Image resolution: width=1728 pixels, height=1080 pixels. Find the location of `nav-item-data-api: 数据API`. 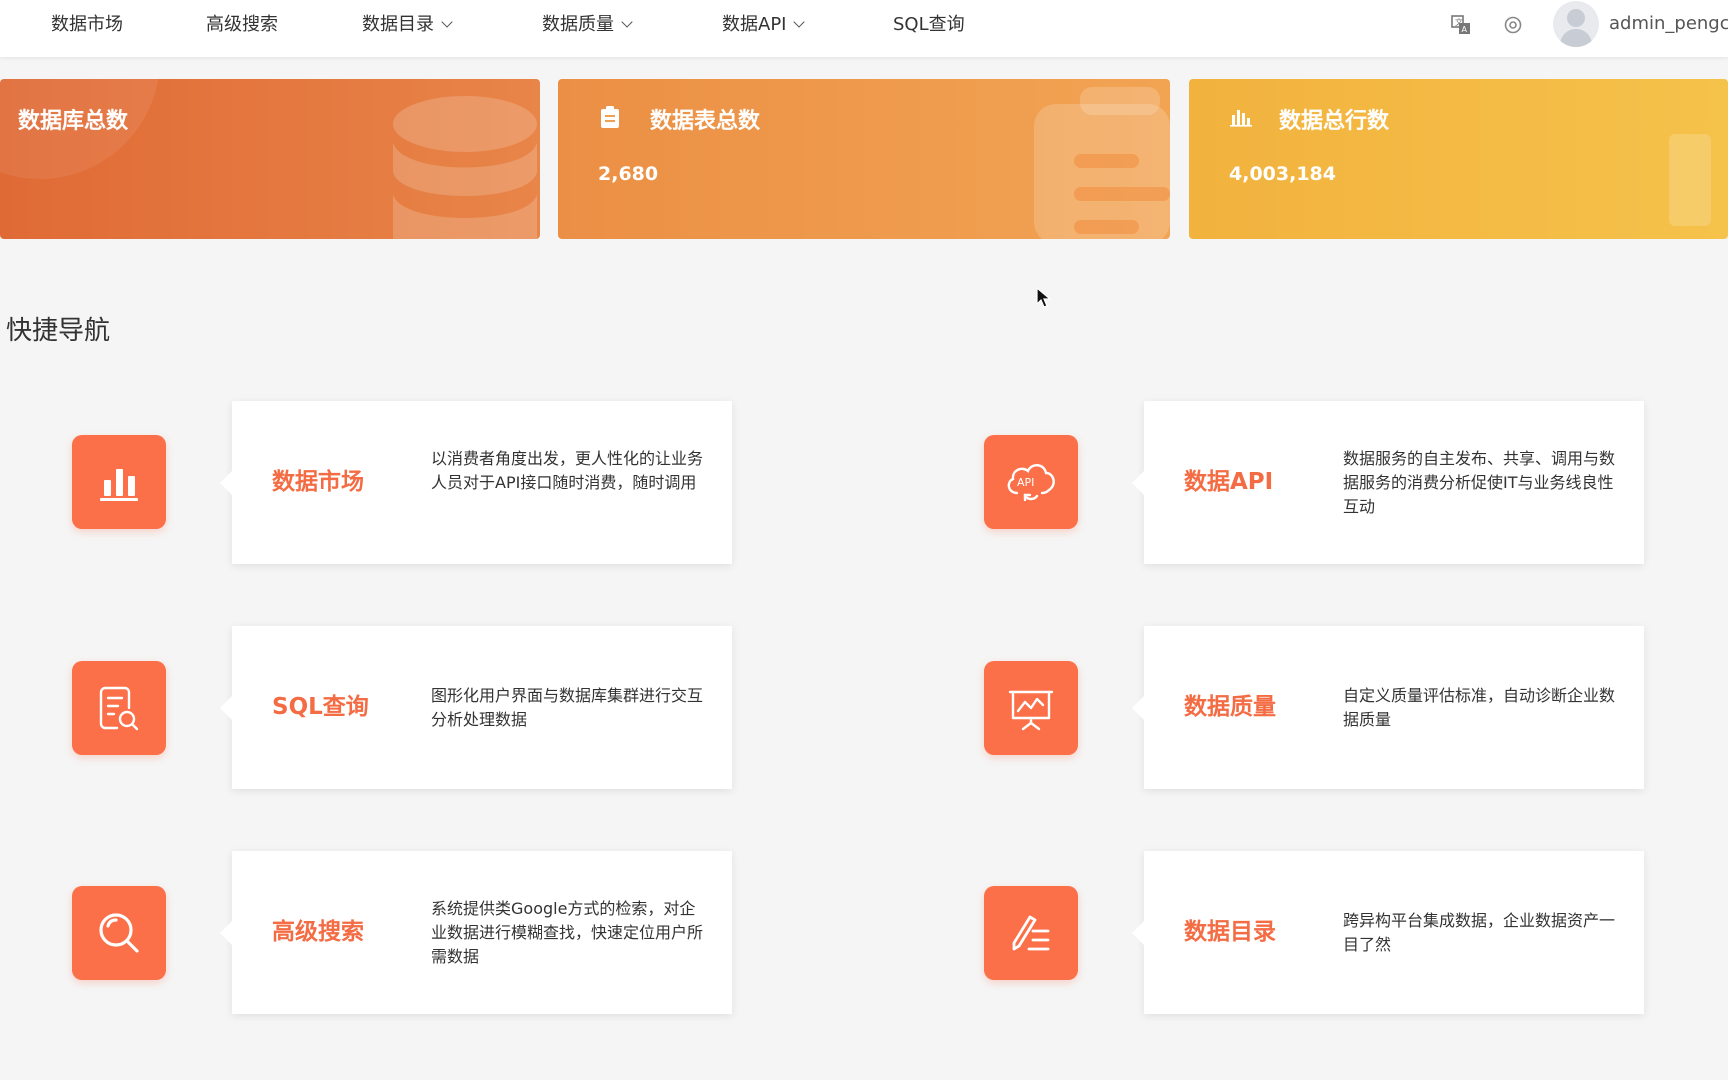

nav-item-data-api: 数据API is located at coordinates (764, 25).